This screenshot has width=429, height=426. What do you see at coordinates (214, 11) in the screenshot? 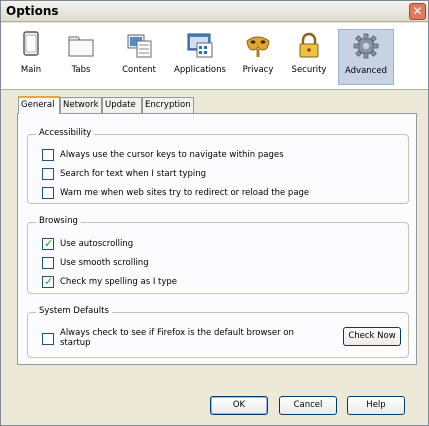
I see `title-bar: Options ✕` at bounding box center [214, 11].